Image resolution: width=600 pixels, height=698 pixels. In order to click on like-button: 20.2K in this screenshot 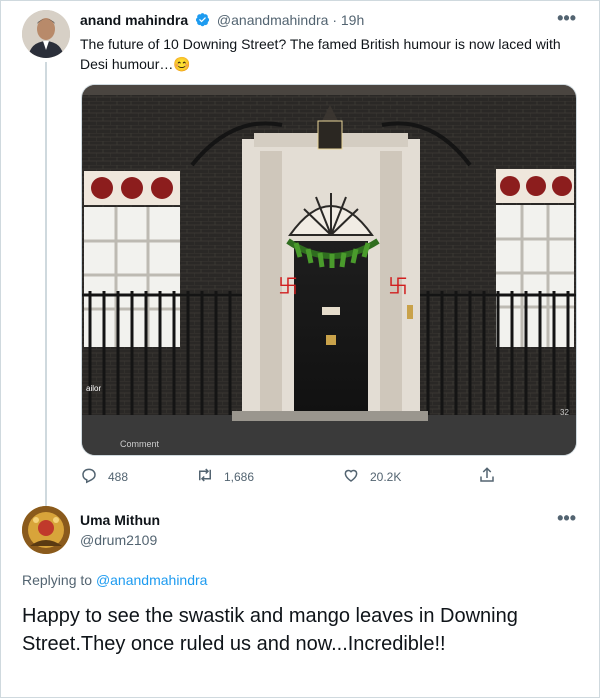, I will do `click(371, 476)`.